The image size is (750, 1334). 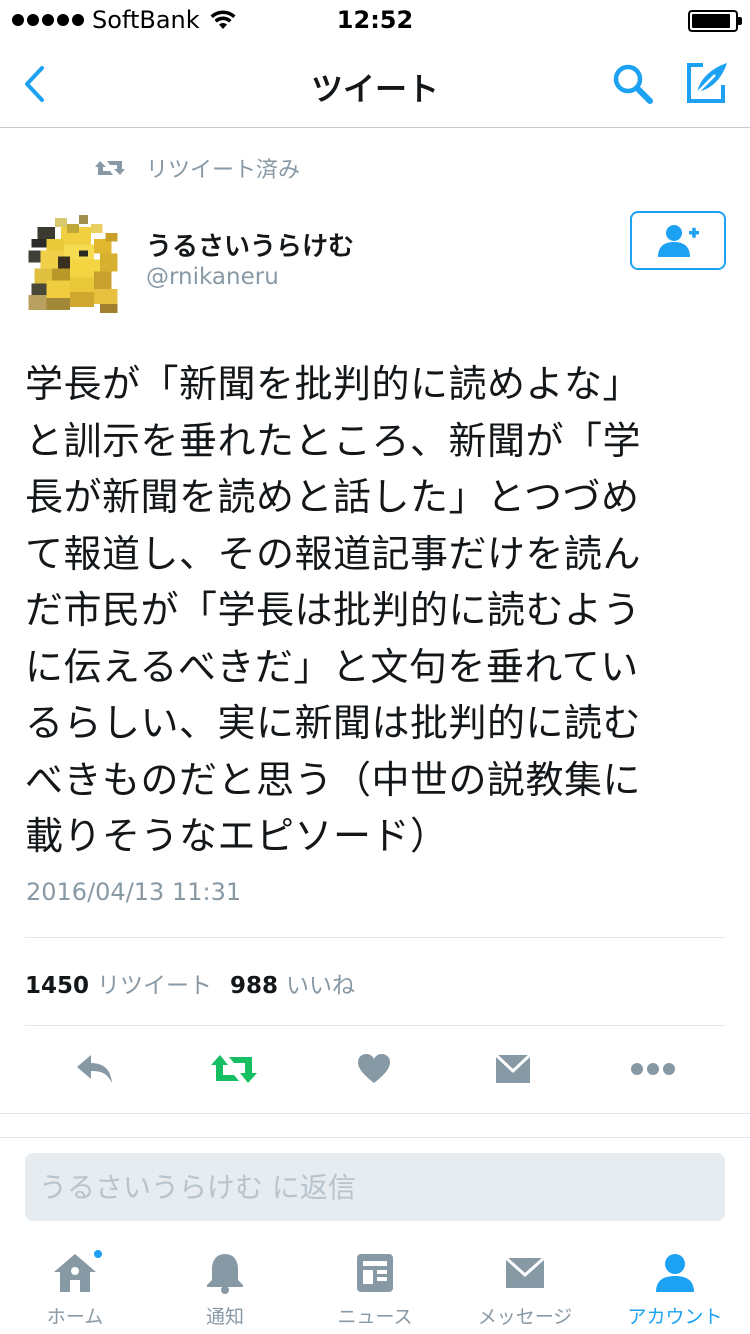 I want to click on compose-button, so click(x=707, y=83).